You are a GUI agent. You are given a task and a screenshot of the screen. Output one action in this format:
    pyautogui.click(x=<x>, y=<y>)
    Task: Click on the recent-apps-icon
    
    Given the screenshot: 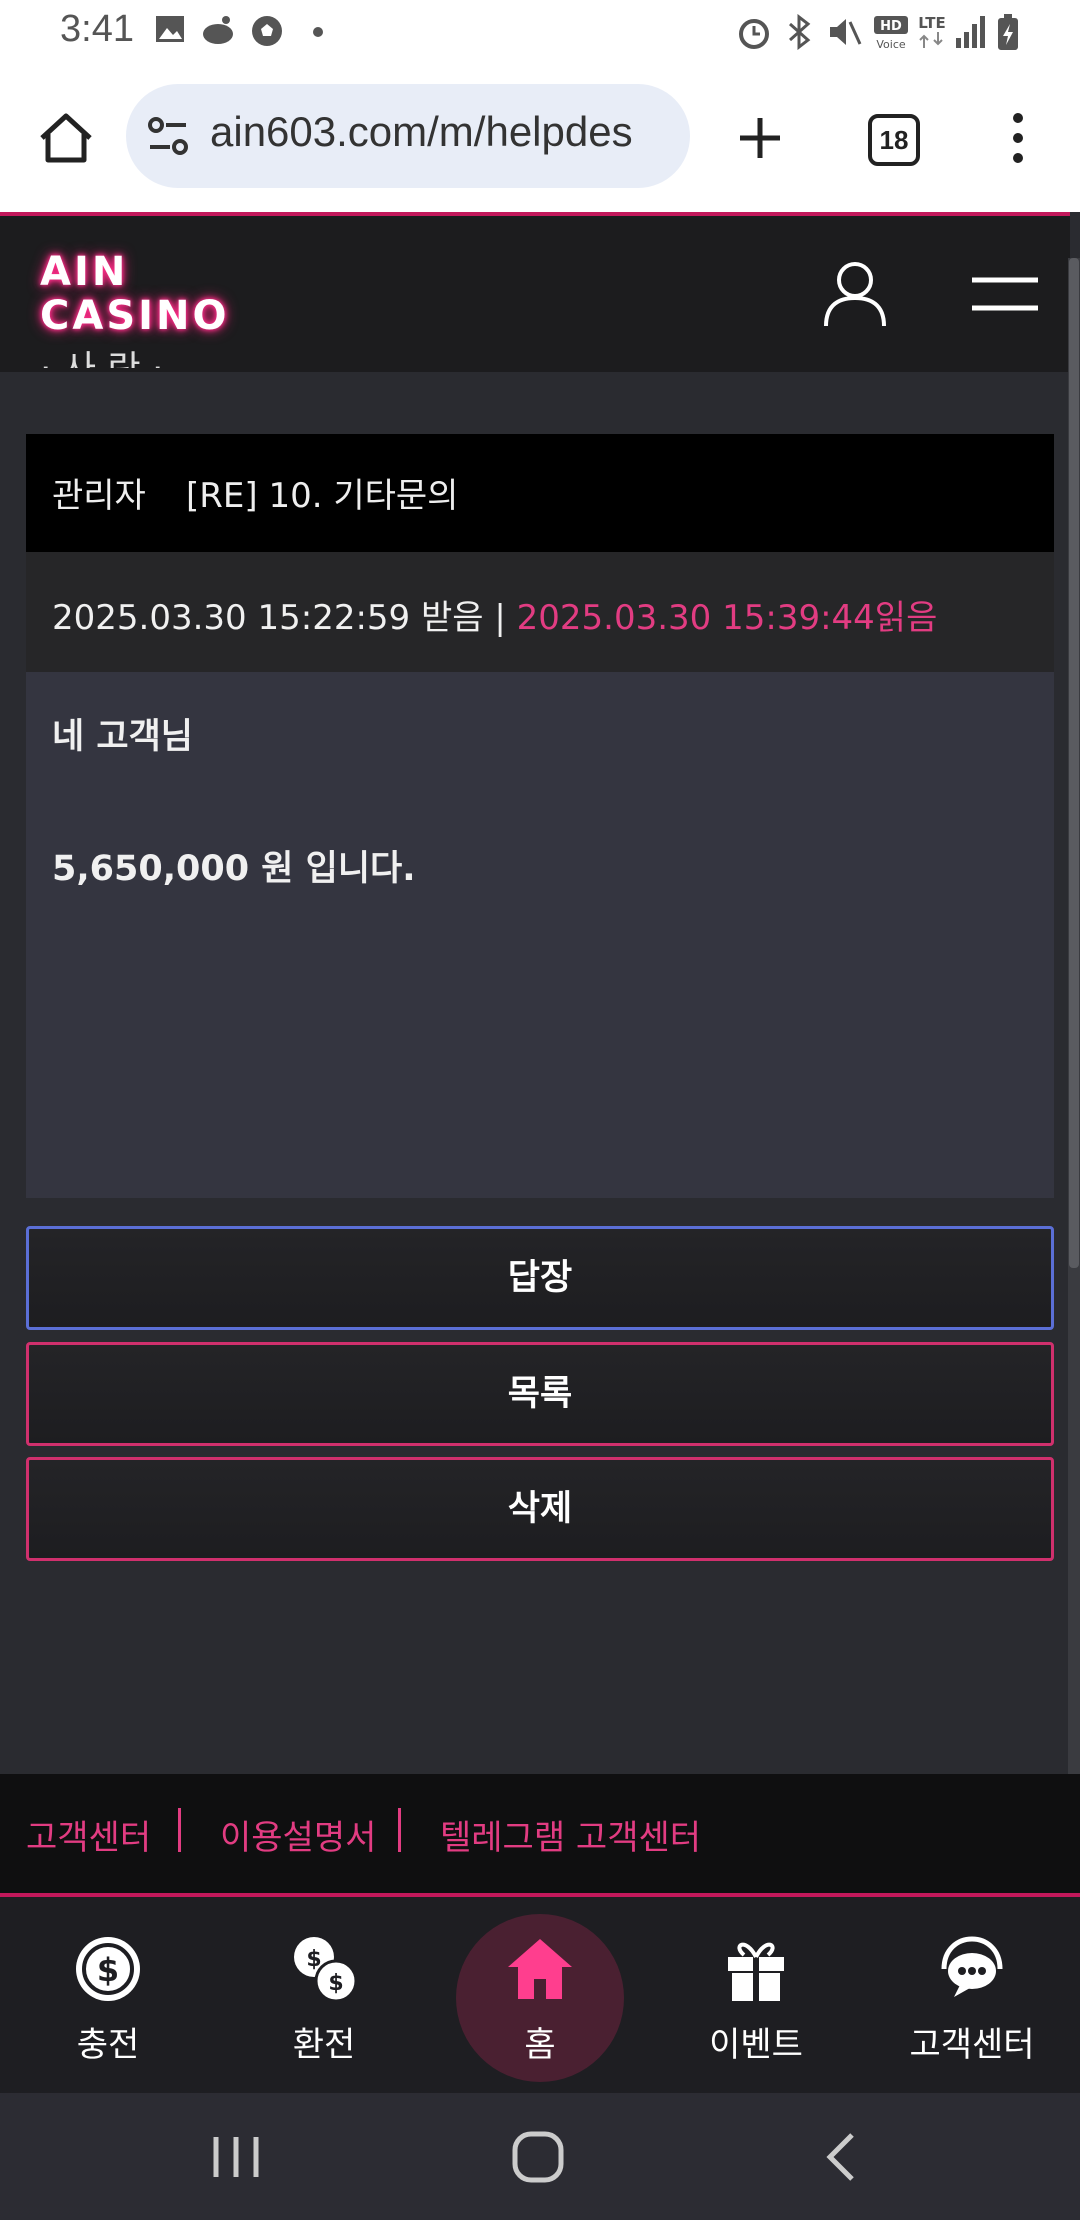 What is the action you would take?
    pyautogui.click(x=236, y=2157)
    